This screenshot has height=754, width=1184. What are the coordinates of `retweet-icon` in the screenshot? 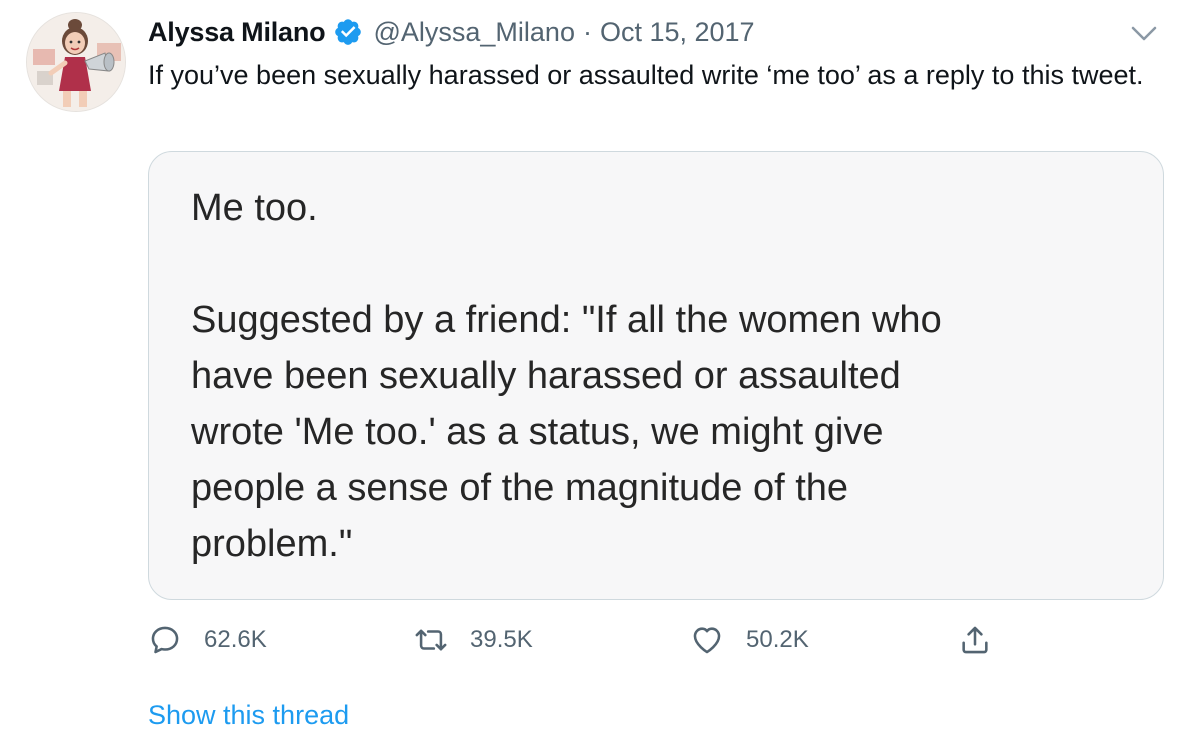 It's located at (431, 640).